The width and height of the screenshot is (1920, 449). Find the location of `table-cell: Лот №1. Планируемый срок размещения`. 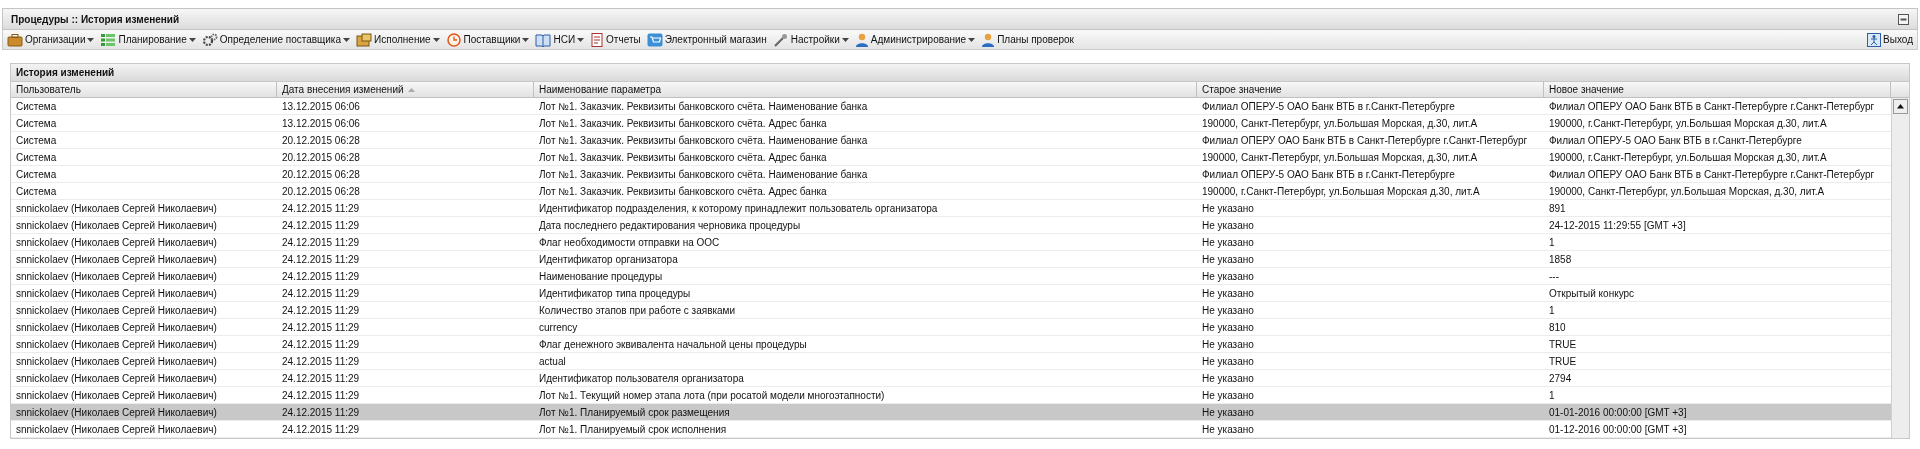

table-cell: Лот №1. Планируемый срок размещения is located at coordinates (865, 412).